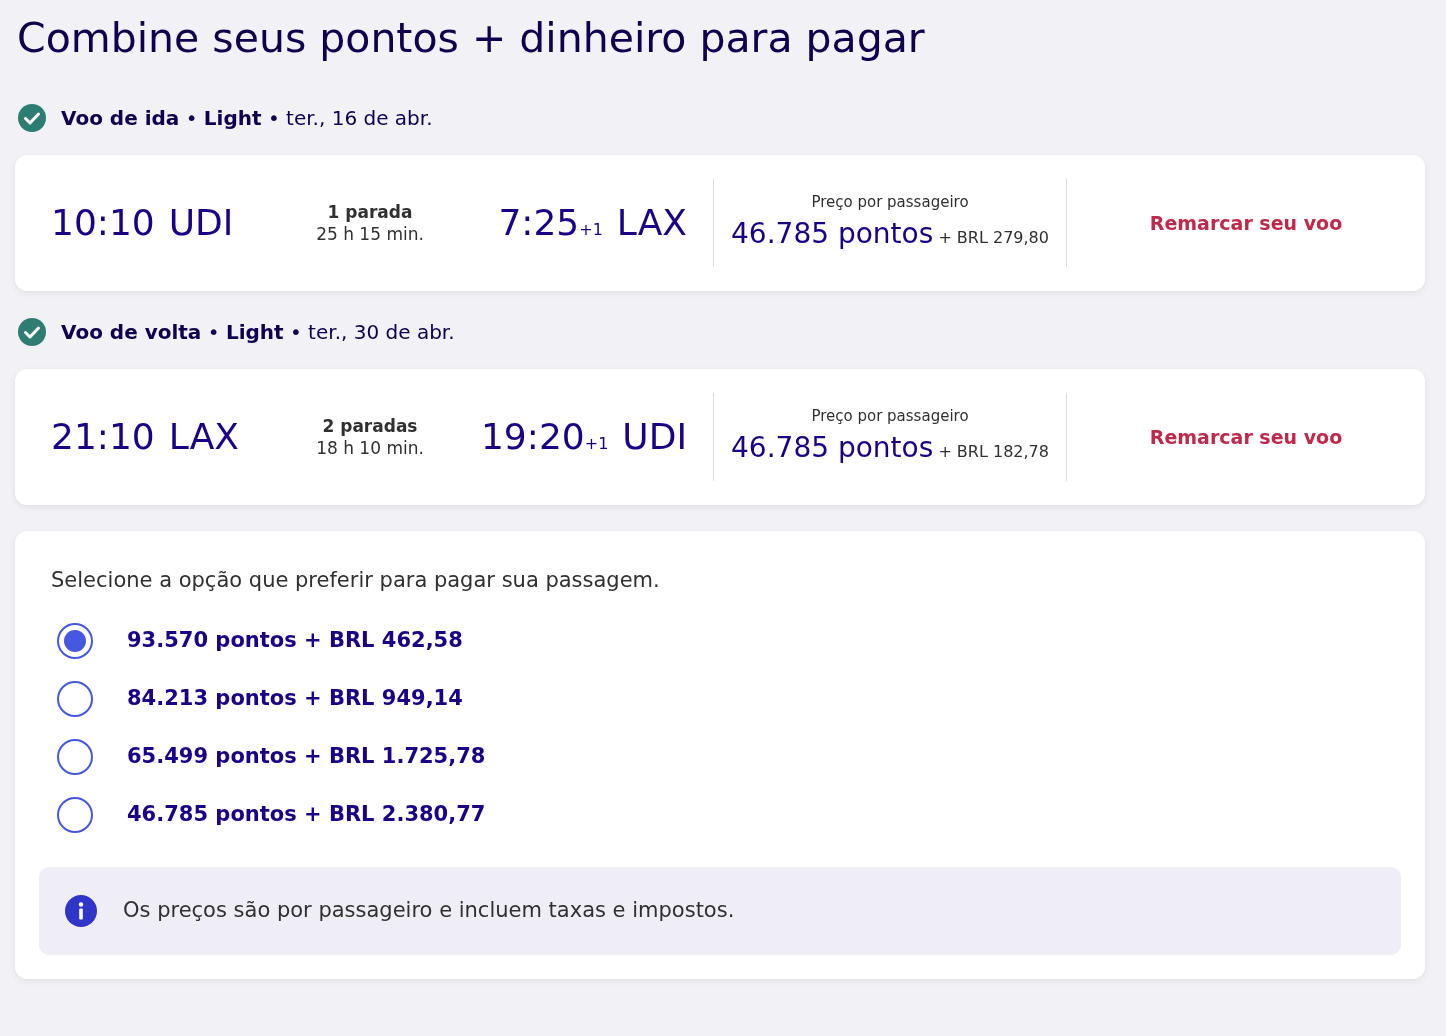 The image size is (1446, 1036). What do you see at coordinates (271, 756) in the screenshot?
I see `payment-option: 65.499 pontos + BRL 1.725,78` at bounding box center [271, 756].